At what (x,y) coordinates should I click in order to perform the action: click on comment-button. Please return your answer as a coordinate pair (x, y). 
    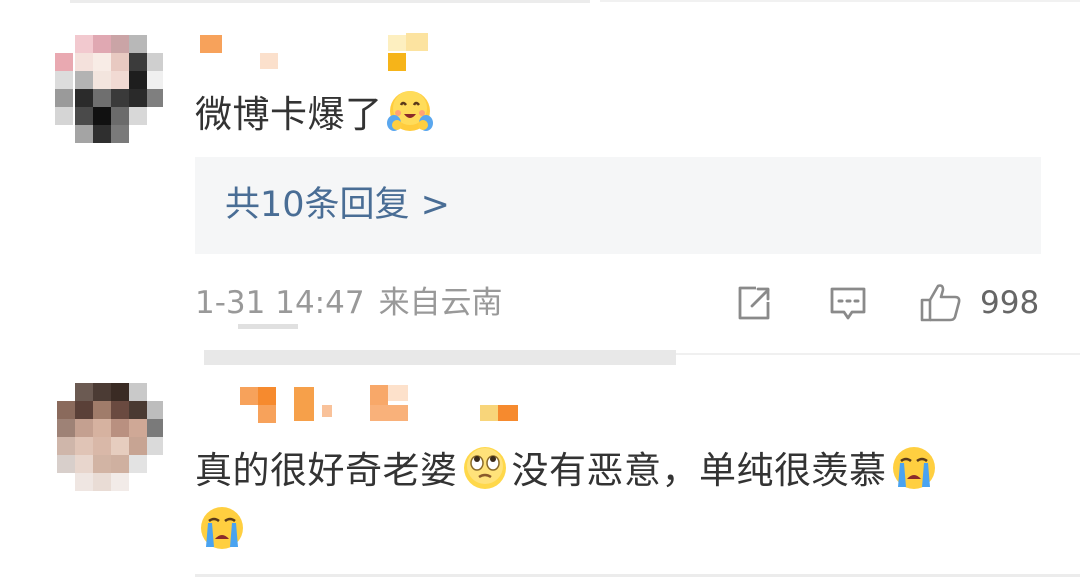
    Looking at the image, I should click on (848, 303).